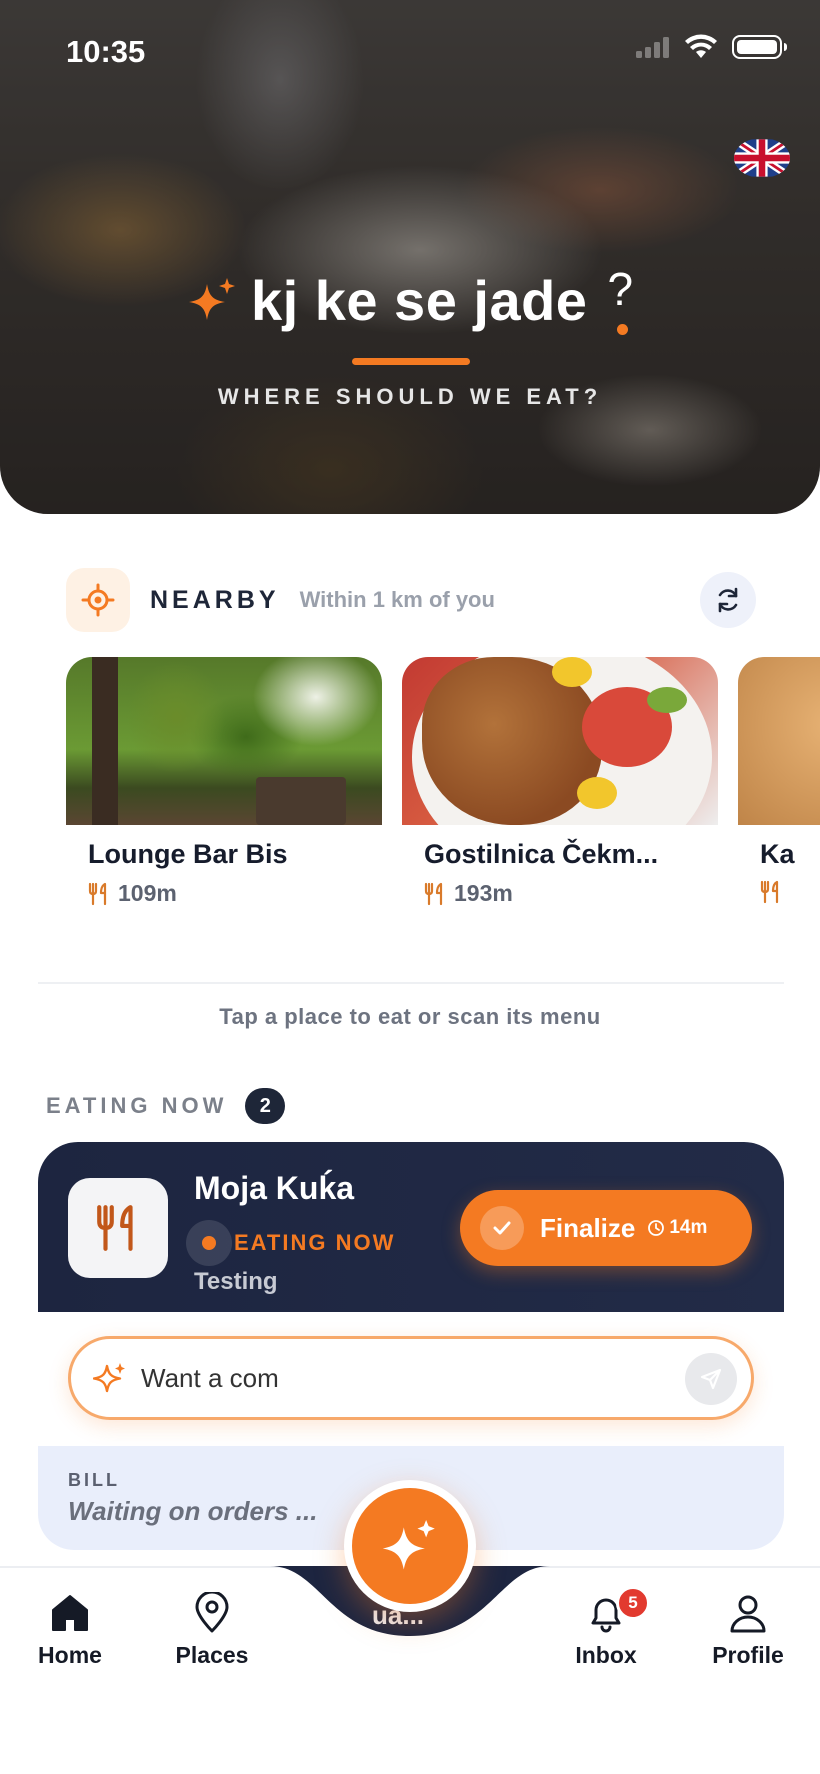  What do you see at coordinates (411, 983) in the screenshot?
I see `section-divider` at bounding box center [411, 983].